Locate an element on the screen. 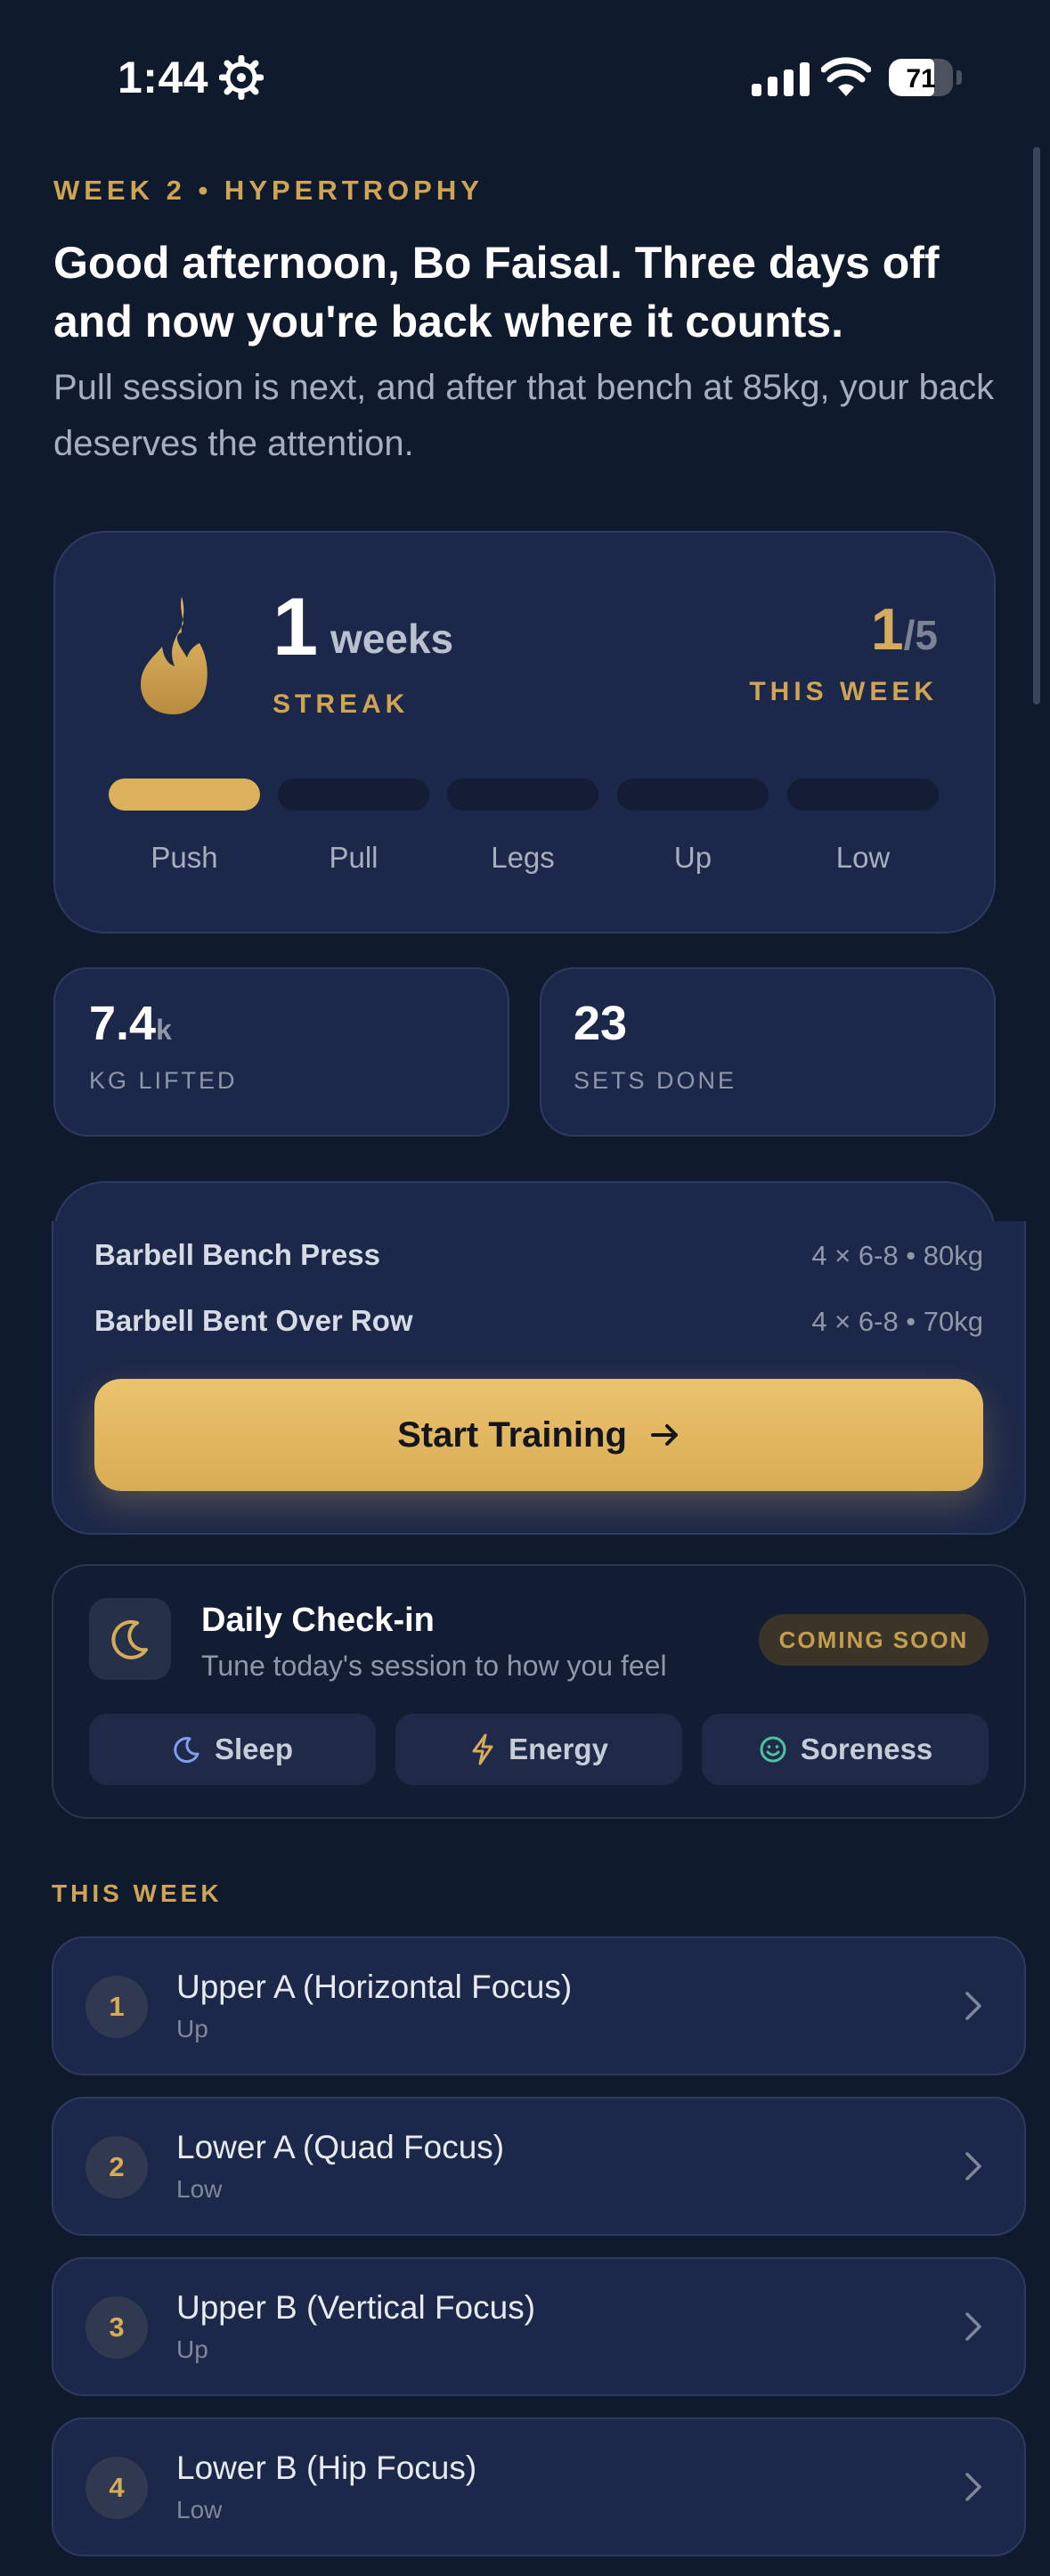 The image size is (1050, 2576). segment-label-up: Up is located at coordinates (692, 858).